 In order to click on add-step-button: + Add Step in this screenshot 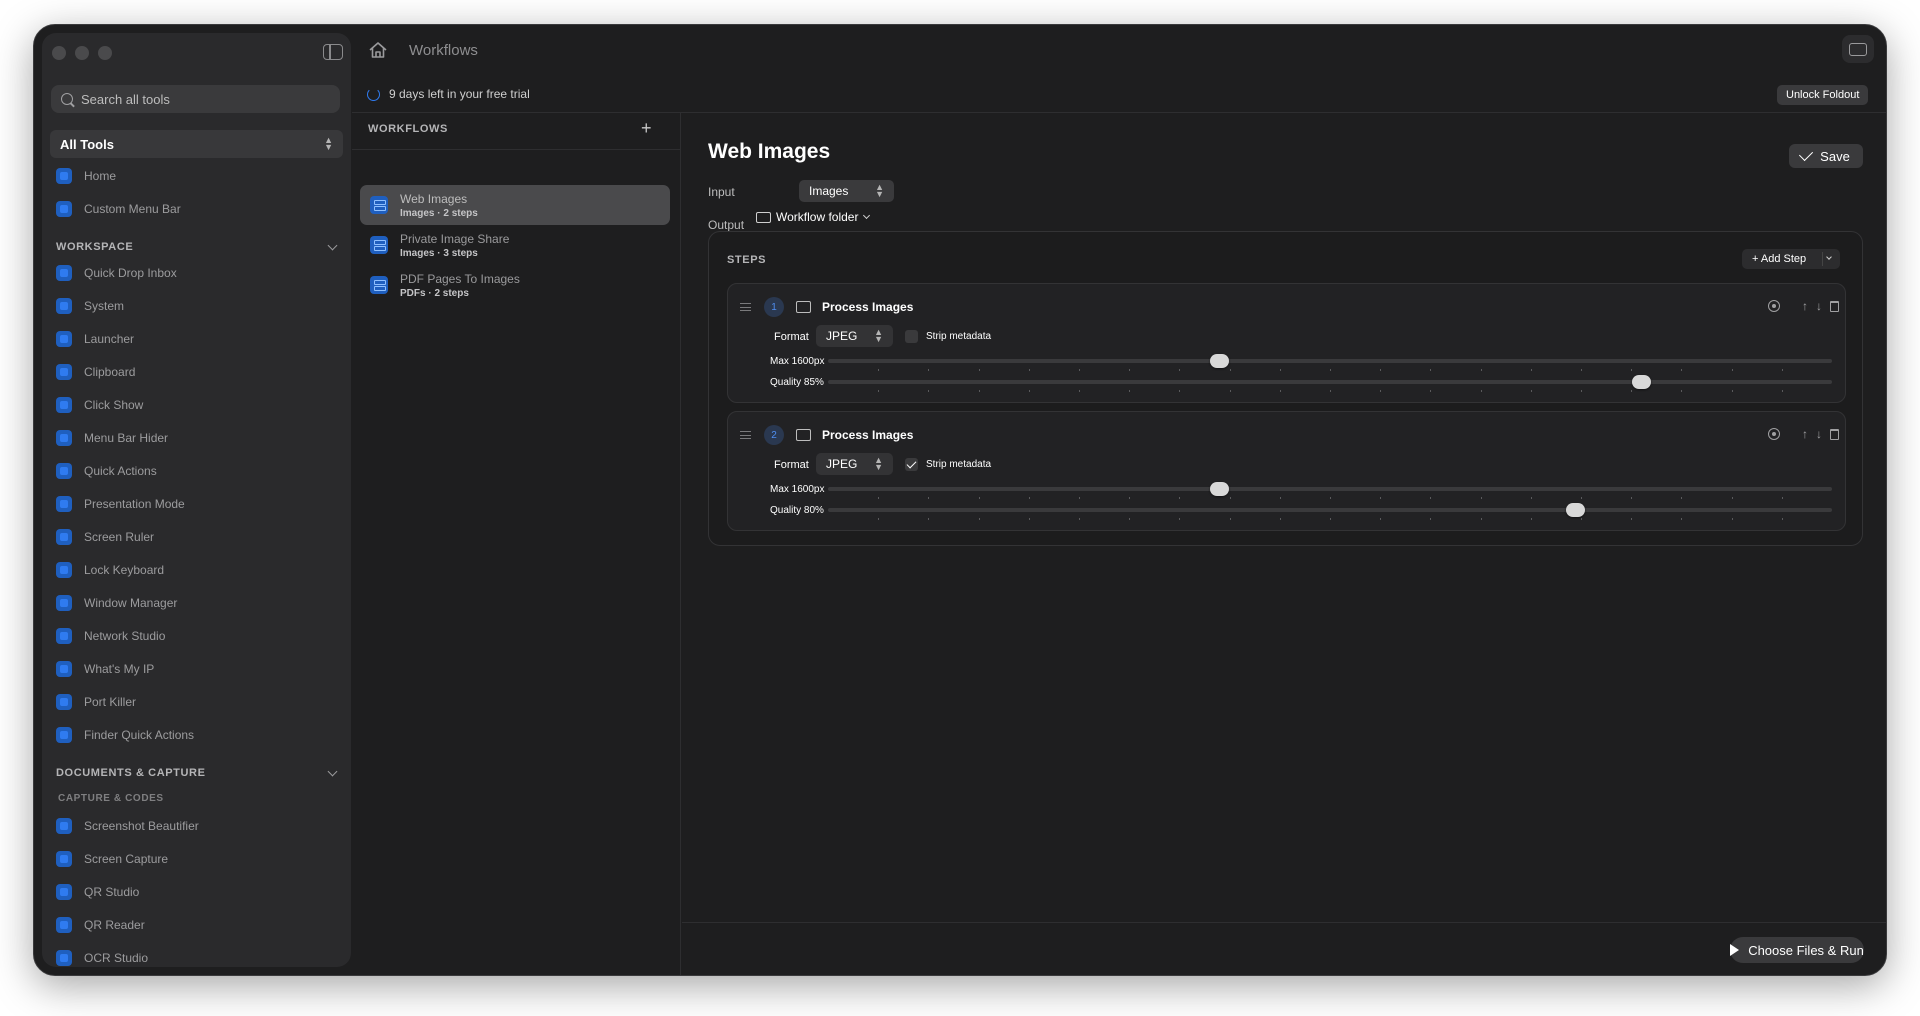, I will do `click(1791, 259)`.